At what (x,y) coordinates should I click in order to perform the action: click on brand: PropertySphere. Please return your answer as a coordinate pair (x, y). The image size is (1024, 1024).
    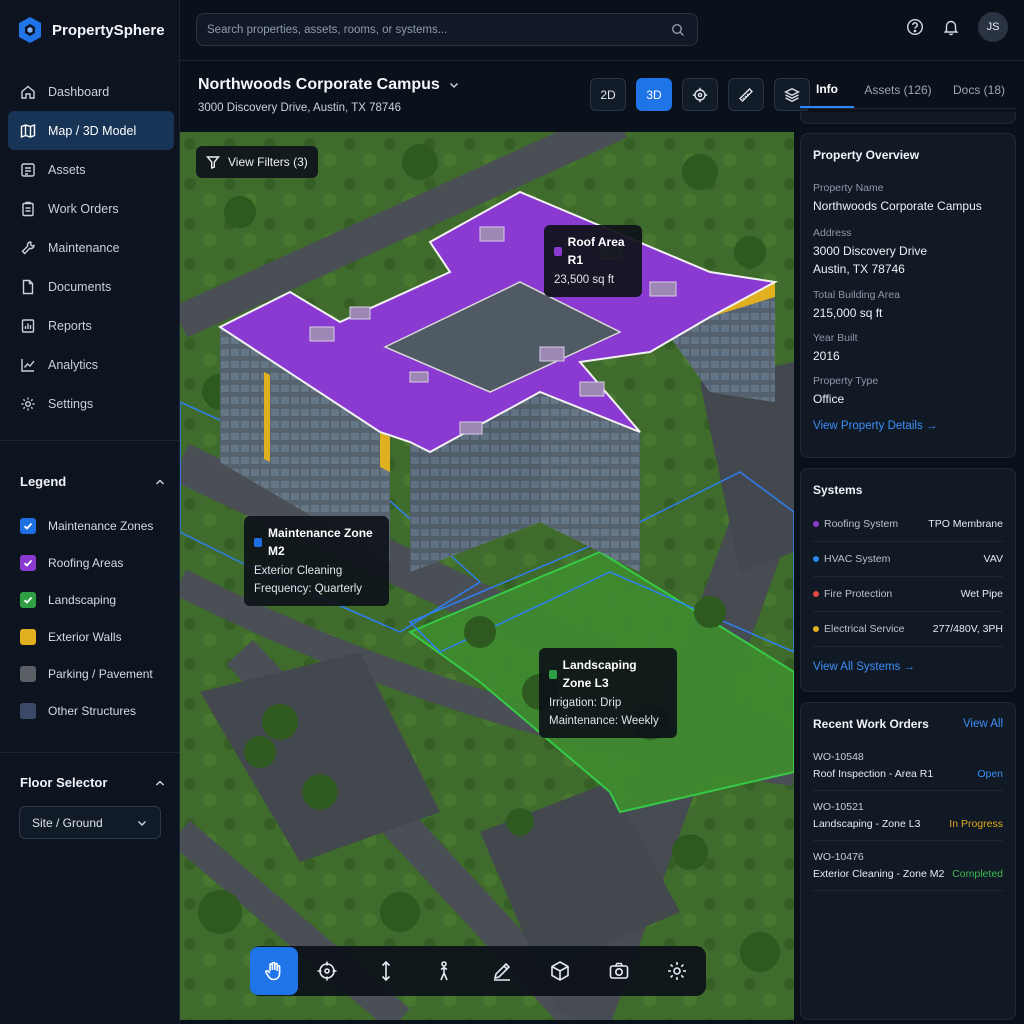
    Looking at the image, I should click on (91, 30).